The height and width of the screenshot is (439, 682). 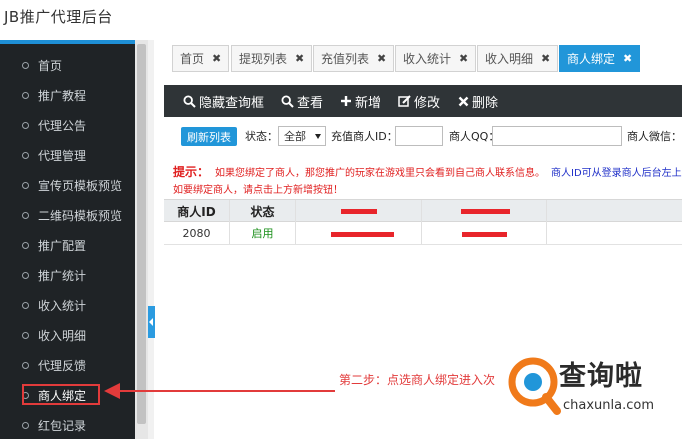 I want to click on sidebar-item-label: 代理管理, so click(x=62, y=155).